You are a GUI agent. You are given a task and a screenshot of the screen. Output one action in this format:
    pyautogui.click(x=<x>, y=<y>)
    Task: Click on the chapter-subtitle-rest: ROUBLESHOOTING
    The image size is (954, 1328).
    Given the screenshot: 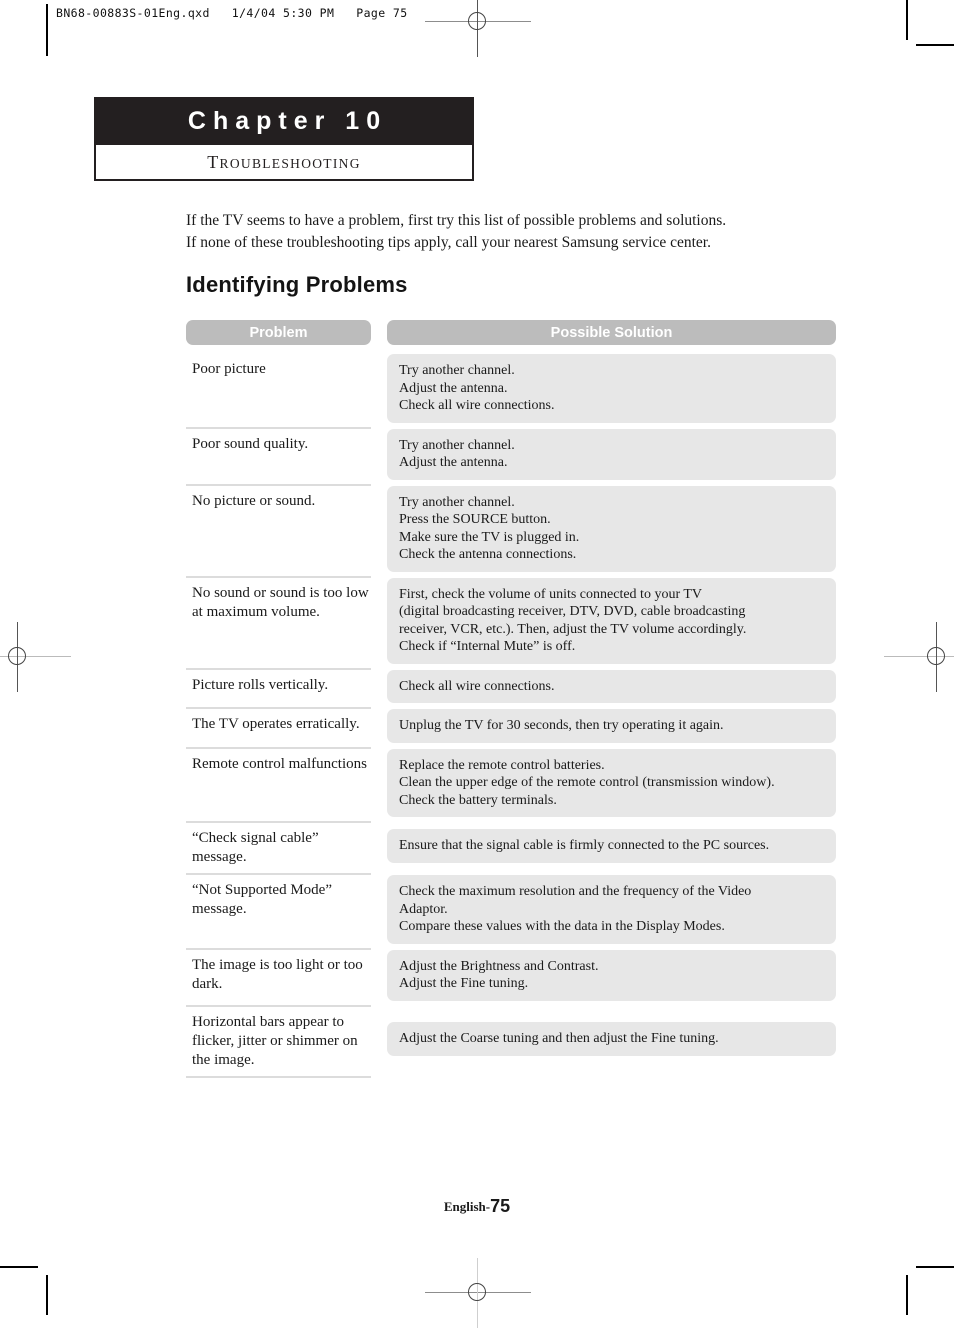 What is the action you would take?
    pyautogui.click(x=290, y=163)
    